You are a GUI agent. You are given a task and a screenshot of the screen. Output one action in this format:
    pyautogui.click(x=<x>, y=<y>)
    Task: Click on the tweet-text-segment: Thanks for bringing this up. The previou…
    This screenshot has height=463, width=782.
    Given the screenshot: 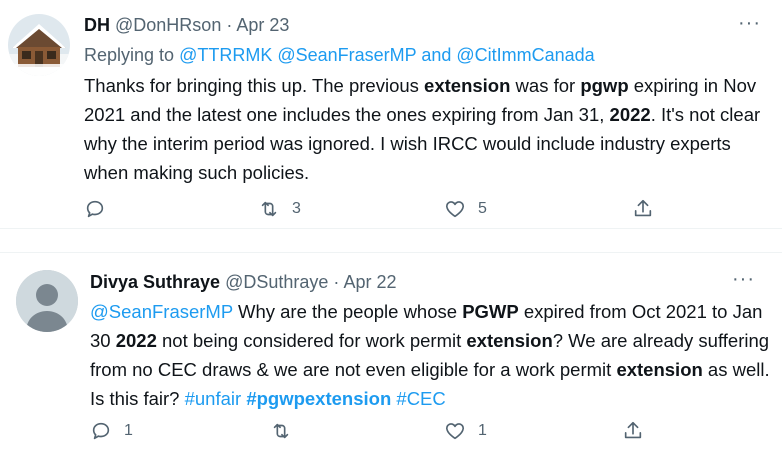 What is the action you would take?
    pyautogui.click(x=254, y=85)
    